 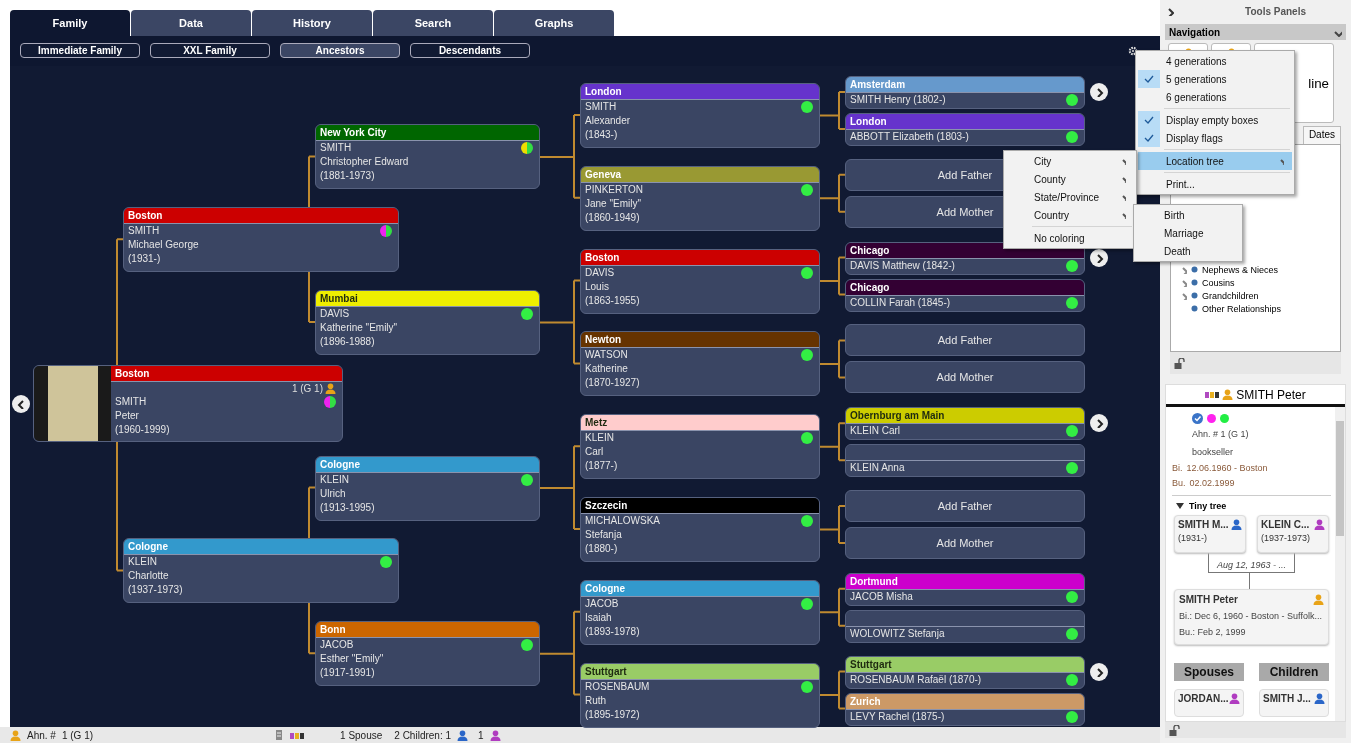 I want to click on years-text: (1881-1973), so click(x=347, y=176).